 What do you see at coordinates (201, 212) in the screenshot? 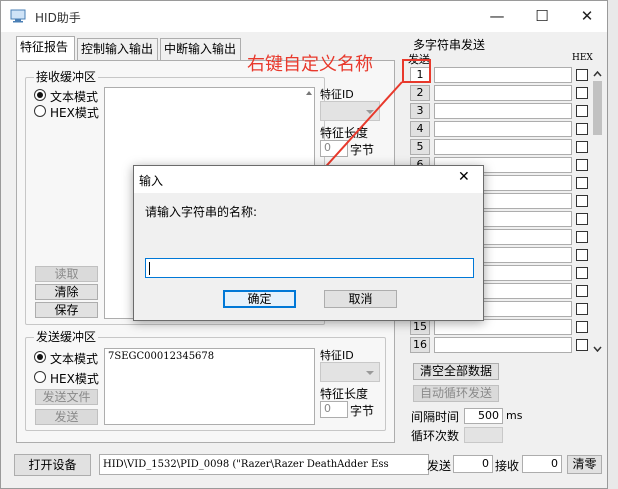
I see `dialog-prompt: 请输入字符串的名称:` at bounding box center [201, 212].